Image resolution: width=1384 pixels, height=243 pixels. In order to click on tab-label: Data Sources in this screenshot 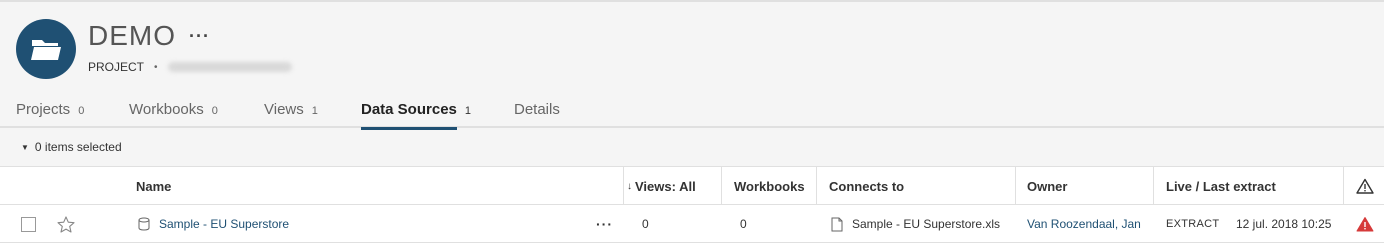, I will do `click(409, 109)`.